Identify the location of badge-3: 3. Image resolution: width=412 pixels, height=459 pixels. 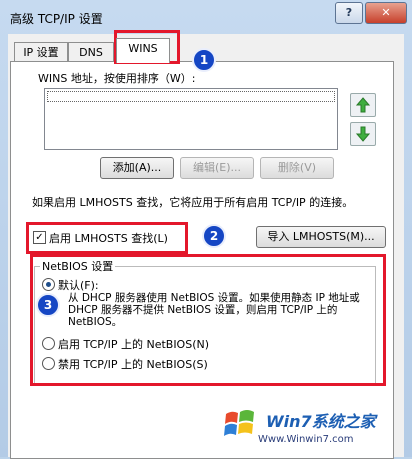
(48, 305).